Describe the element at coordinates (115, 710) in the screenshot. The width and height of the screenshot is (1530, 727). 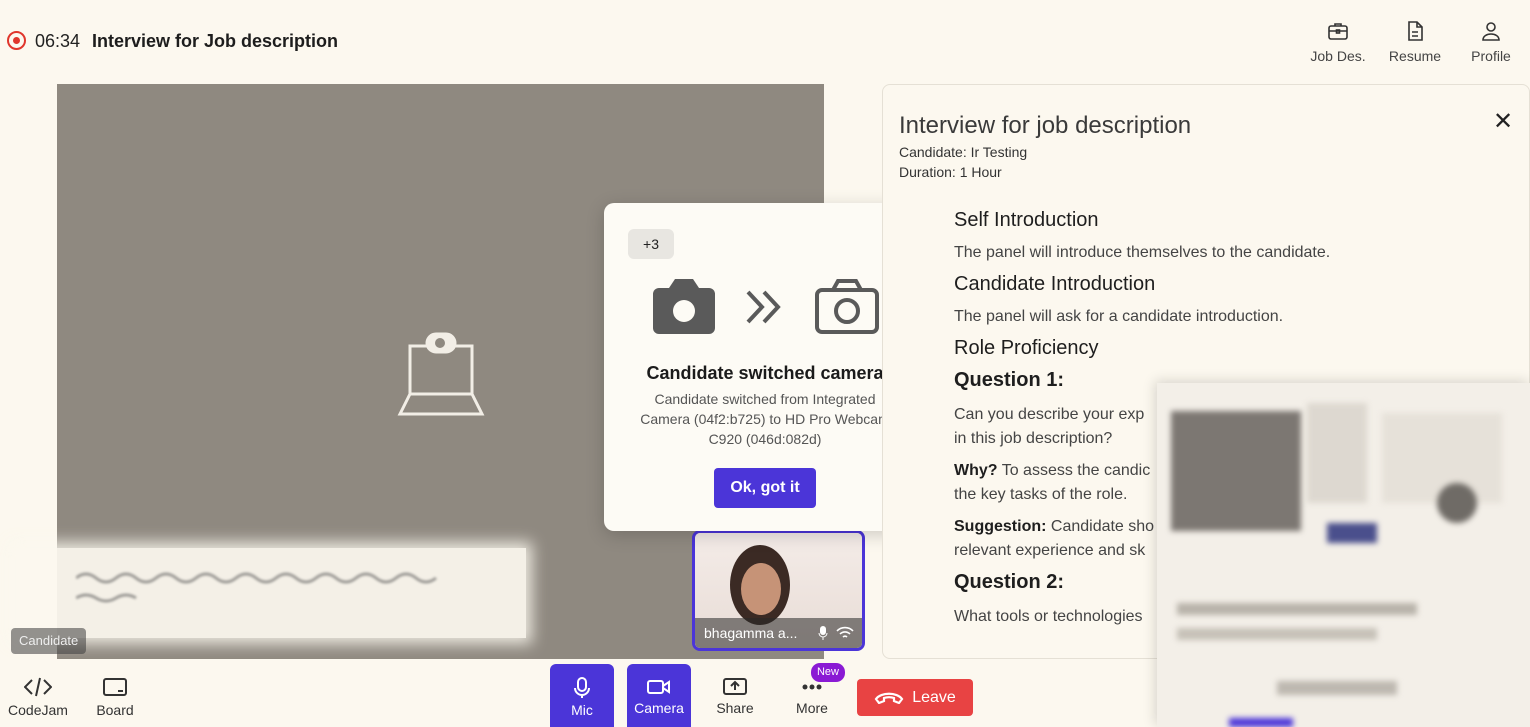
I see `board-label: Board` at that location.